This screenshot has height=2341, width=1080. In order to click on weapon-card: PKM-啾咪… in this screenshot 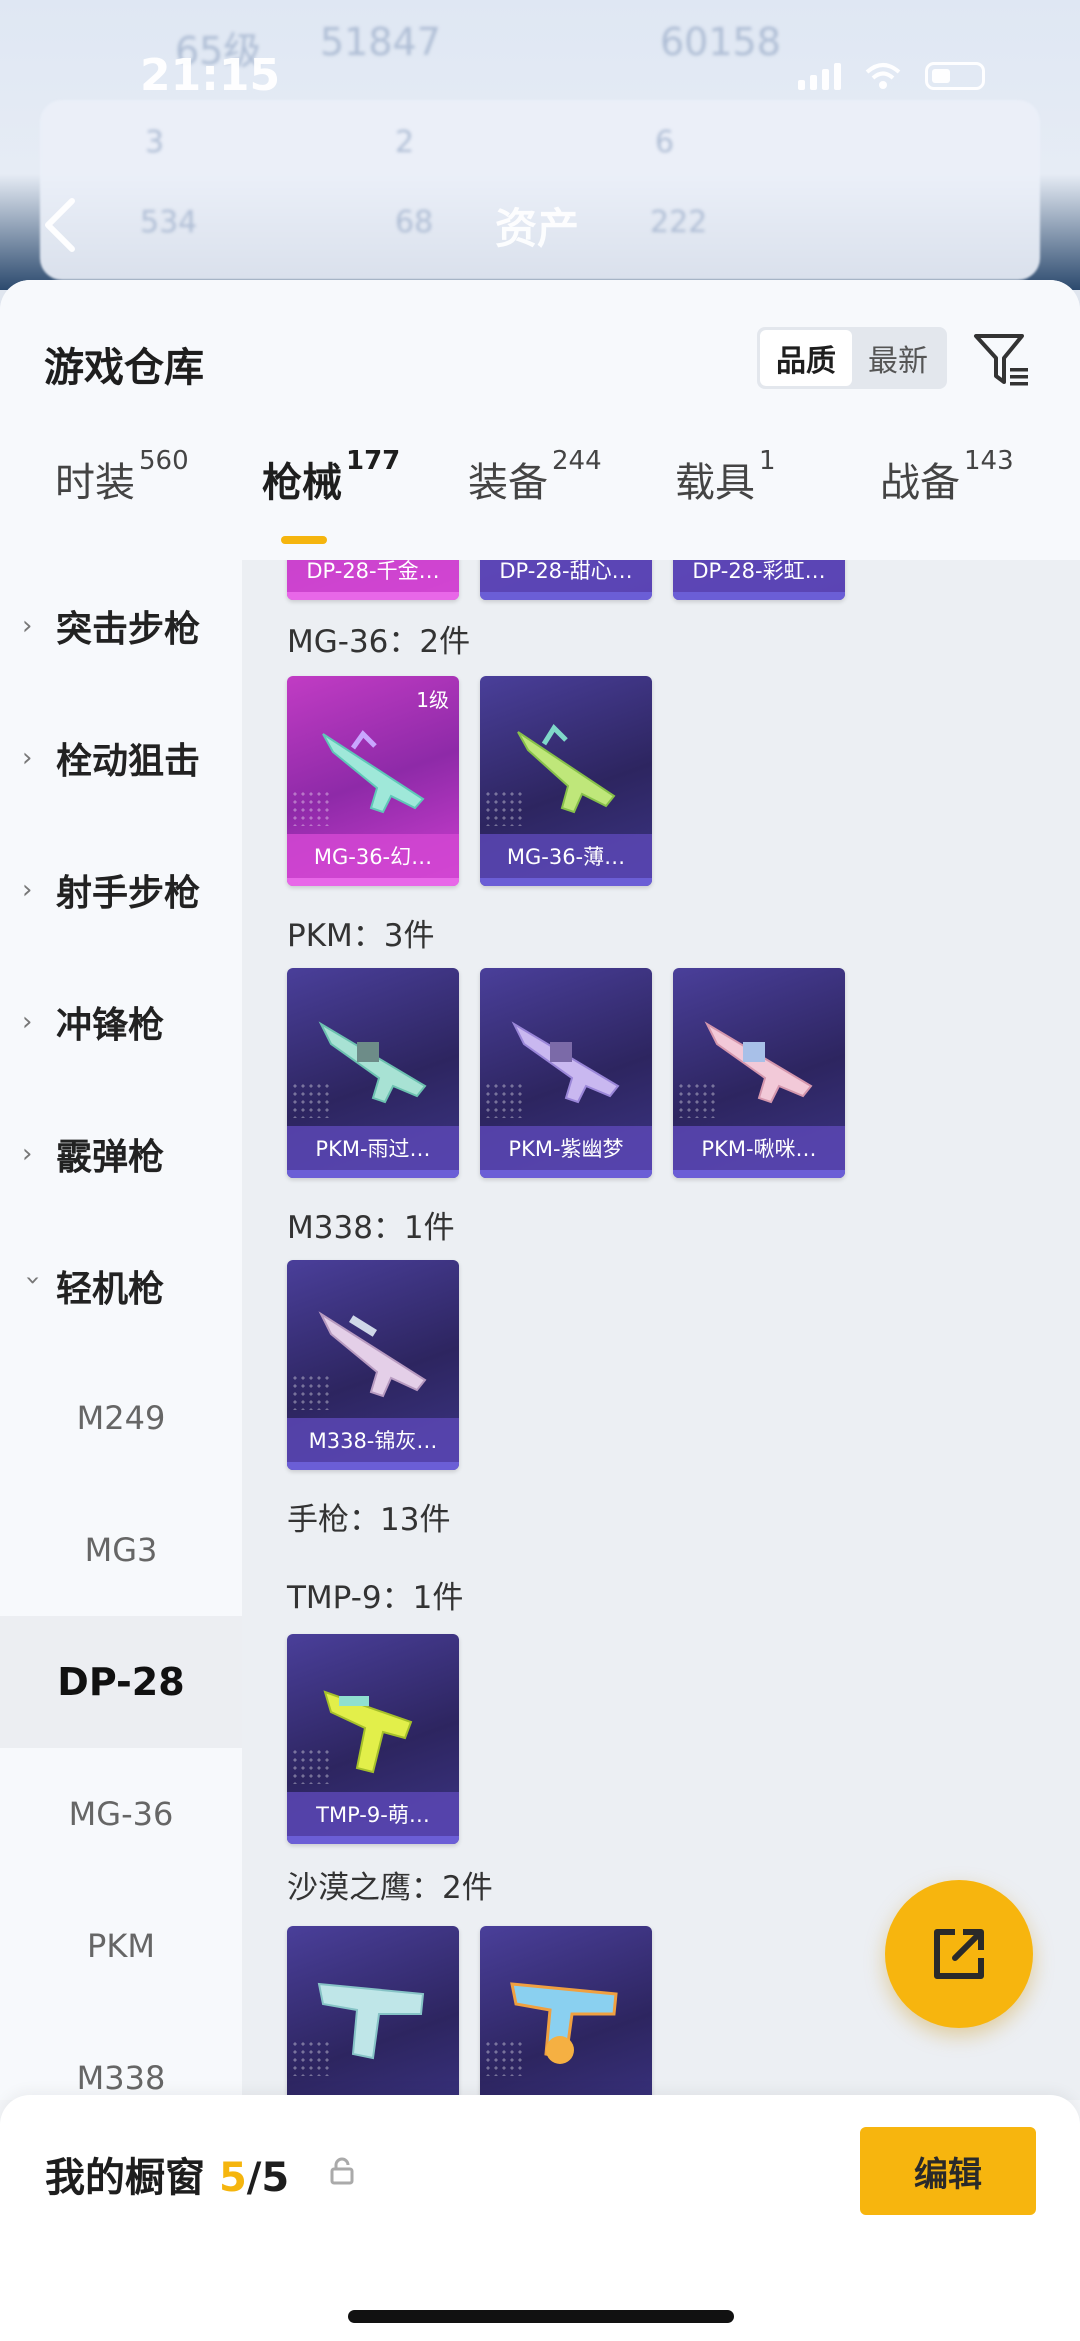, I will do `click(759, 1073)`.